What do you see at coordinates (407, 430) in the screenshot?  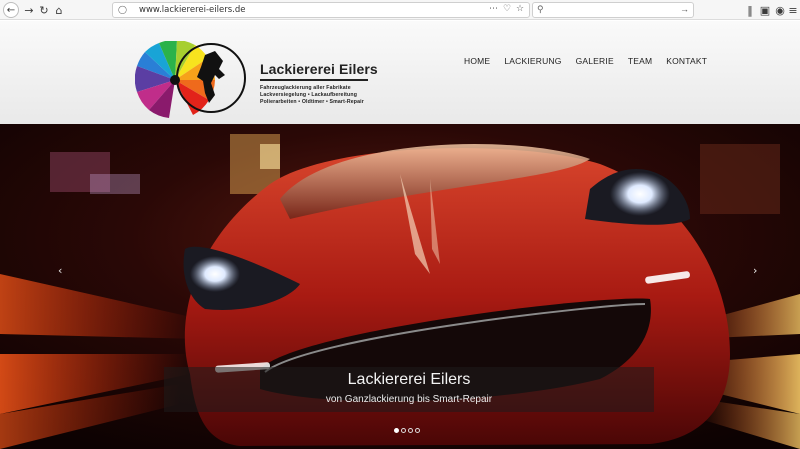 I see `slider-dots` at bounding box center [407, 430].